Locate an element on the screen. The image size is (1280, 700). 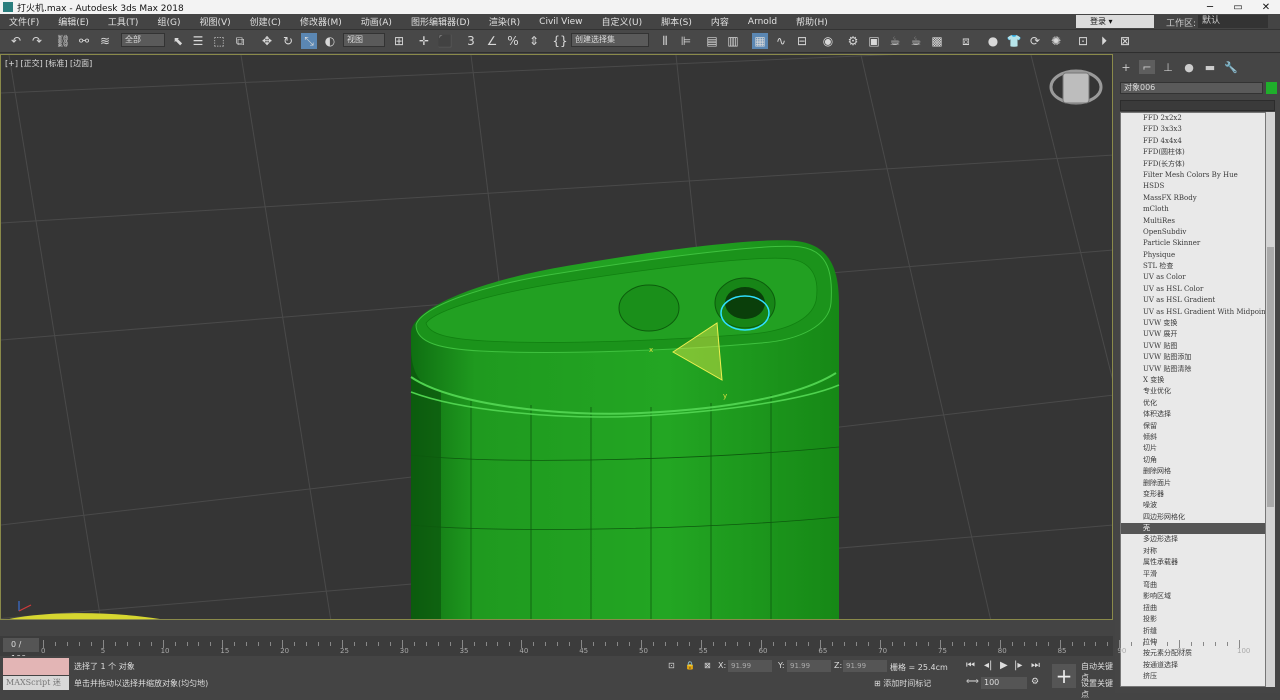
hierarchy-tab-icon: ⊥ is located at coordinates (1168, 67).